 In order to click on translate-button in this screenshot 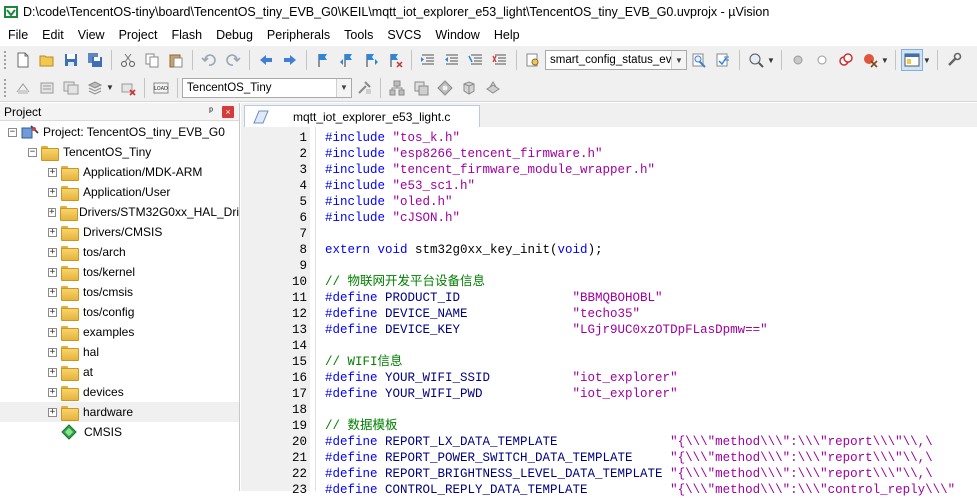, I will do `click(23, 88)`.